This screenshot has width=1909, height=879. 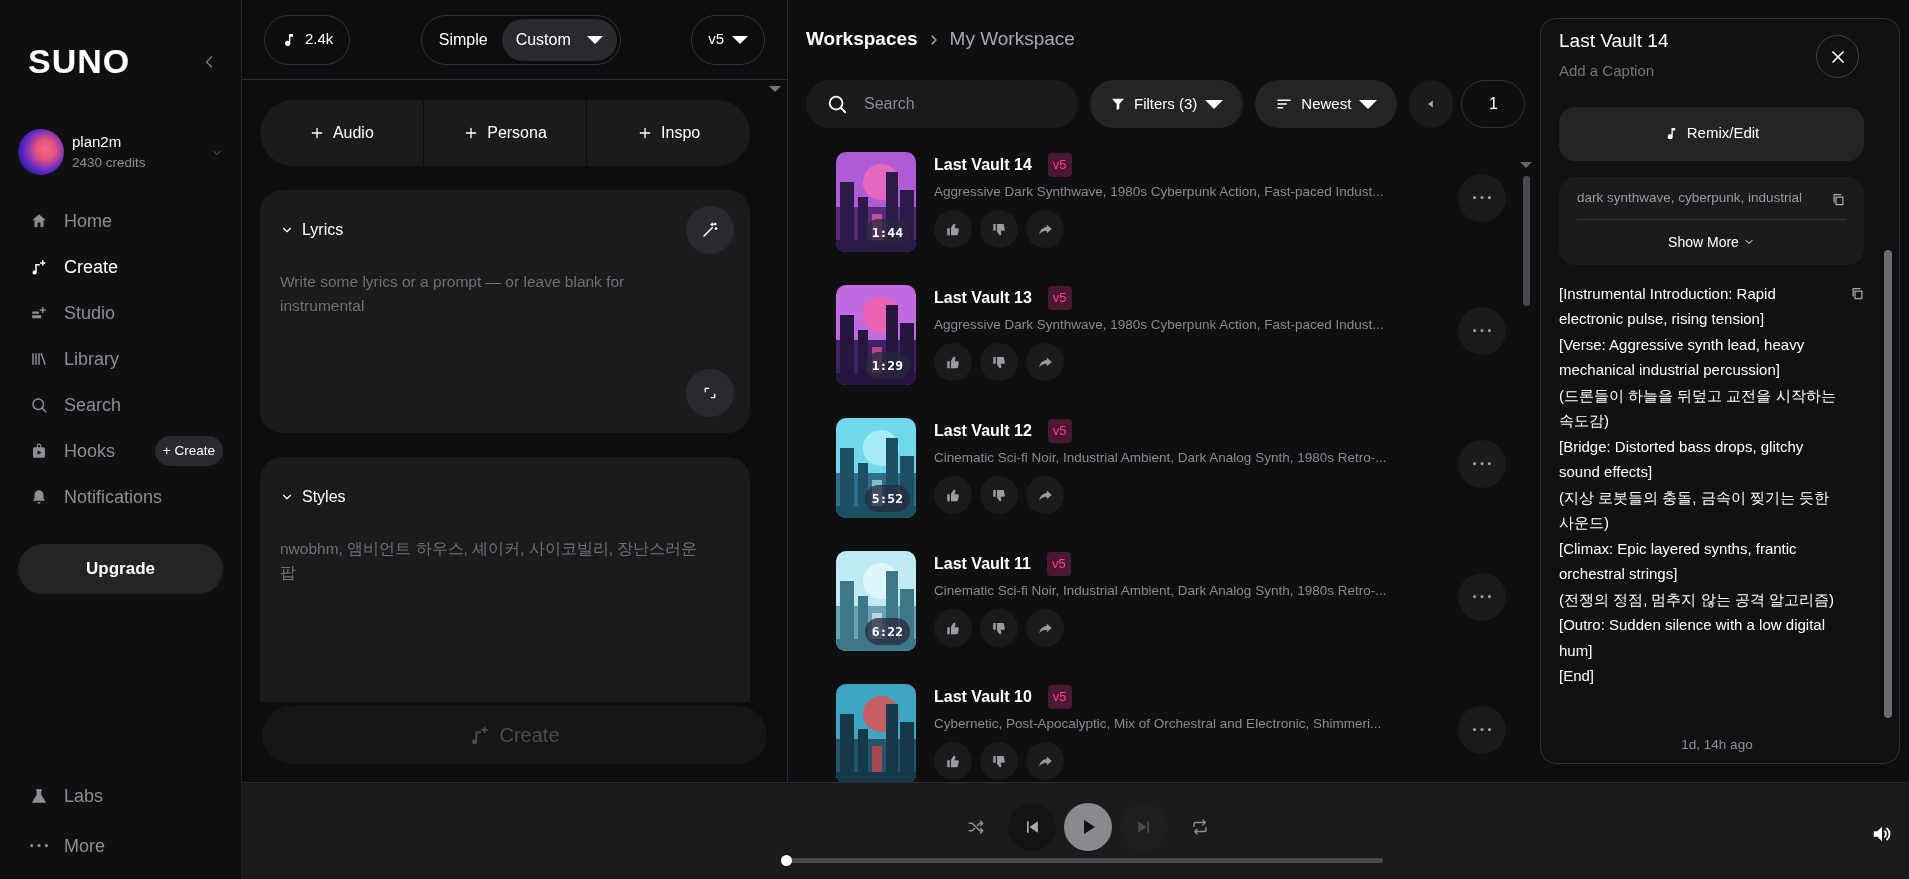 I want to click on sort-button: Newest, so click(x=1326, y=104).